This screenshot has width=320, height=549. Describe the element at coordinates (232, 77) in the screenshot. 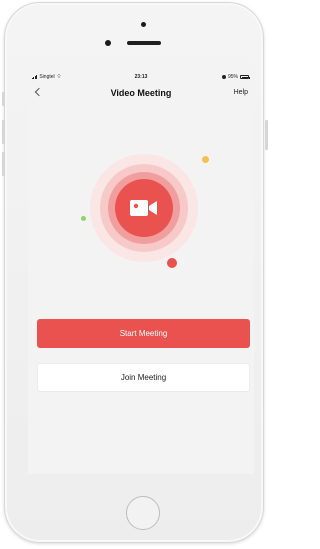

I see `battery-percent: 95%` at that location.